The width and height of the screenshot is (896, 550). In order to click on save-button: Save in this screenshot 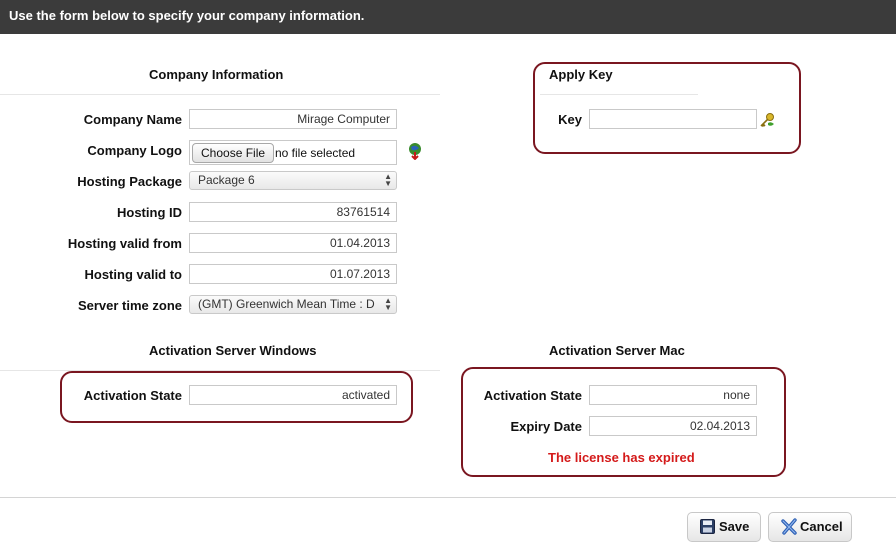, I will do `click(724, 527)`.